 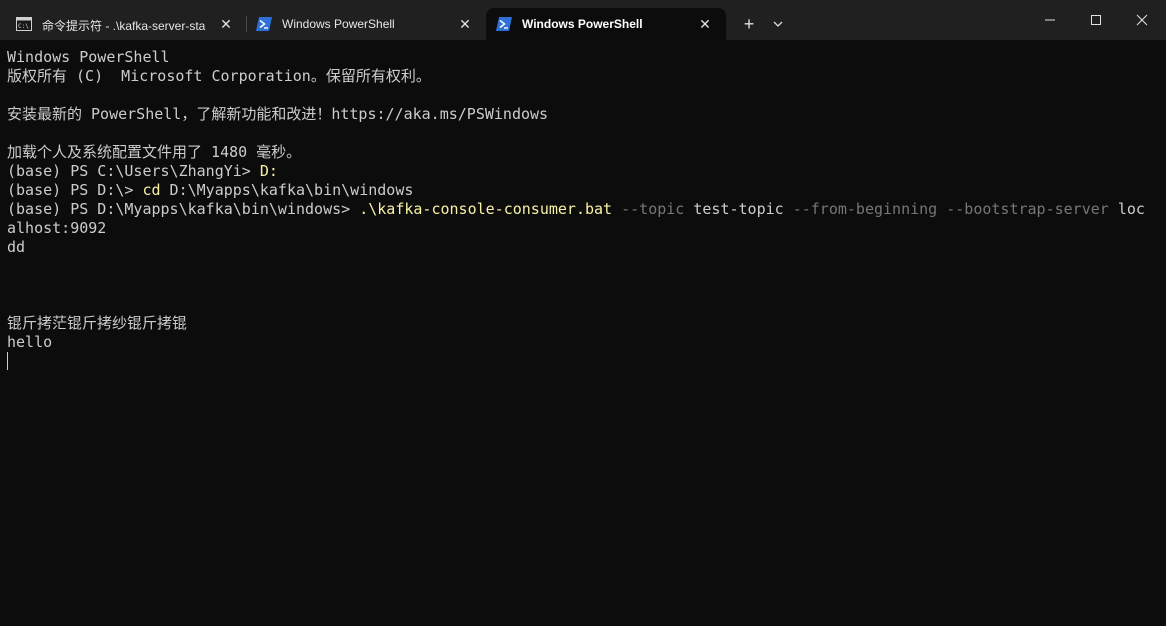 What do you see at coordinates (183, 209) in the screenshot?
I see `prompt-text: (base) PS D:\Myapps\kafka\bin\windows>` at bounding box center [183, 209].